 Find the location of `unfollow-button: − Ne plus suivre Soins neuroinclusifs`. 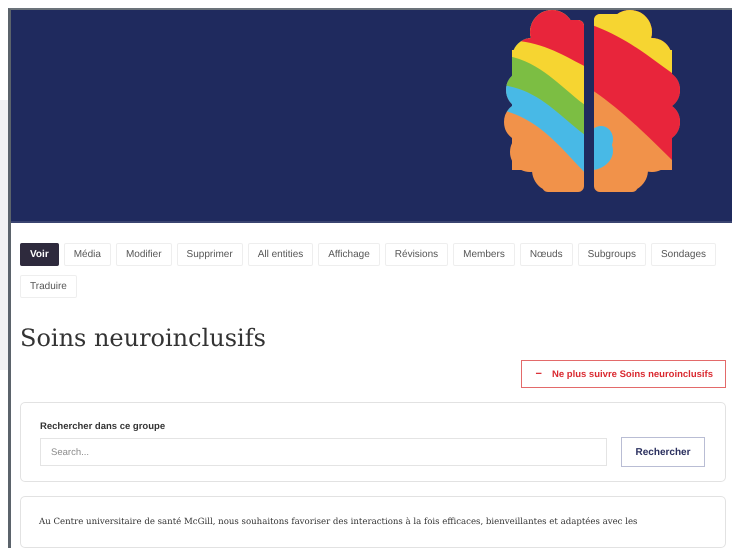

unfollow-button: − Ne plus suivre Soins neuroinclusifs is located at coordinates (623, 374).